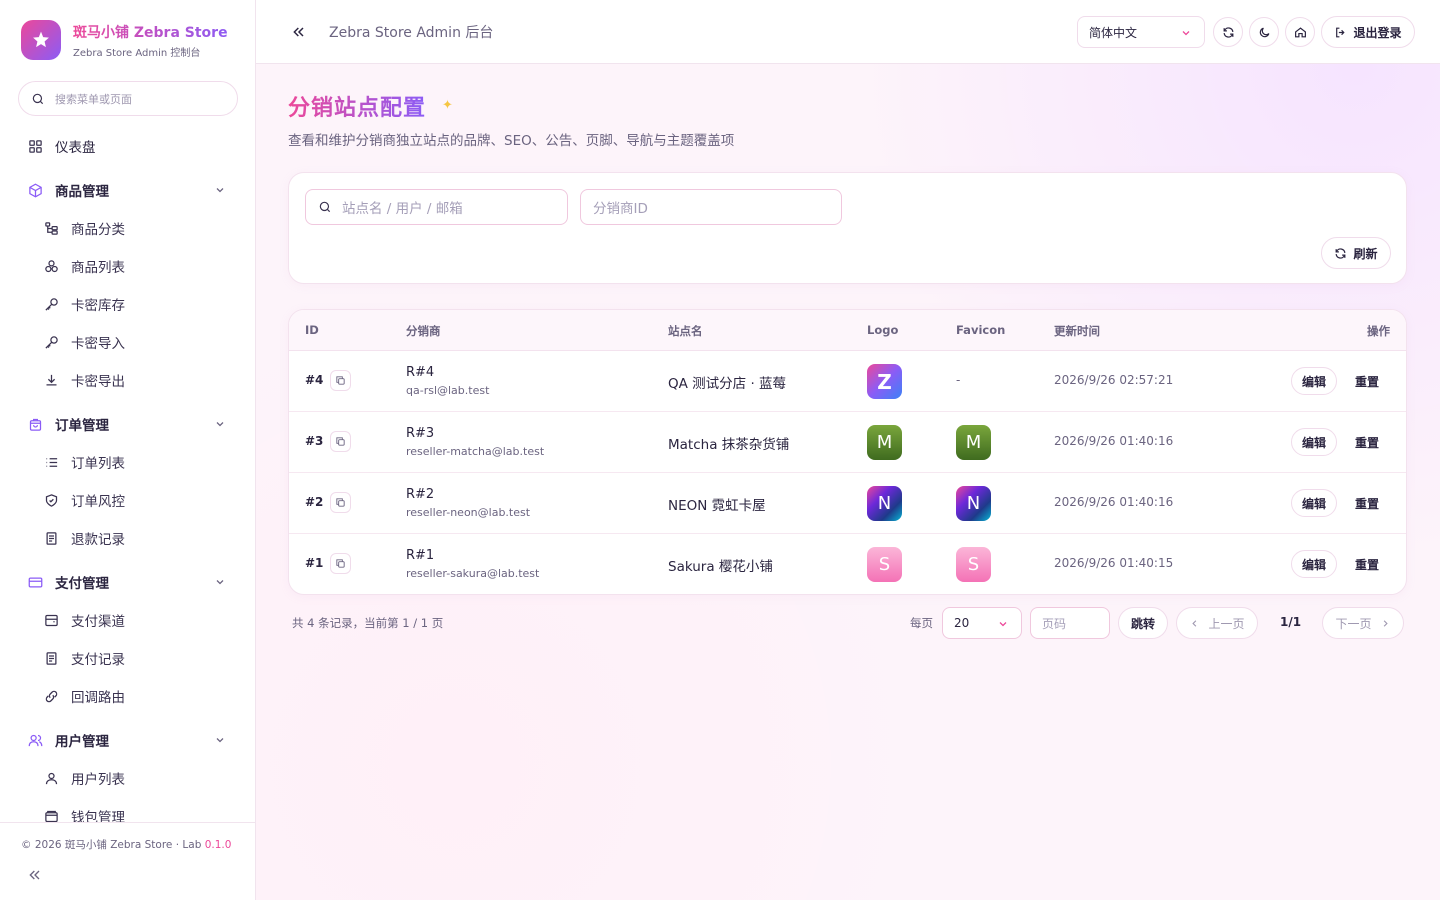 This screenshot has width=1440, height=900. Describe the element at coordinates (35, 875) in the screenshot. I see `collapse-sidebar-icon` at that location.